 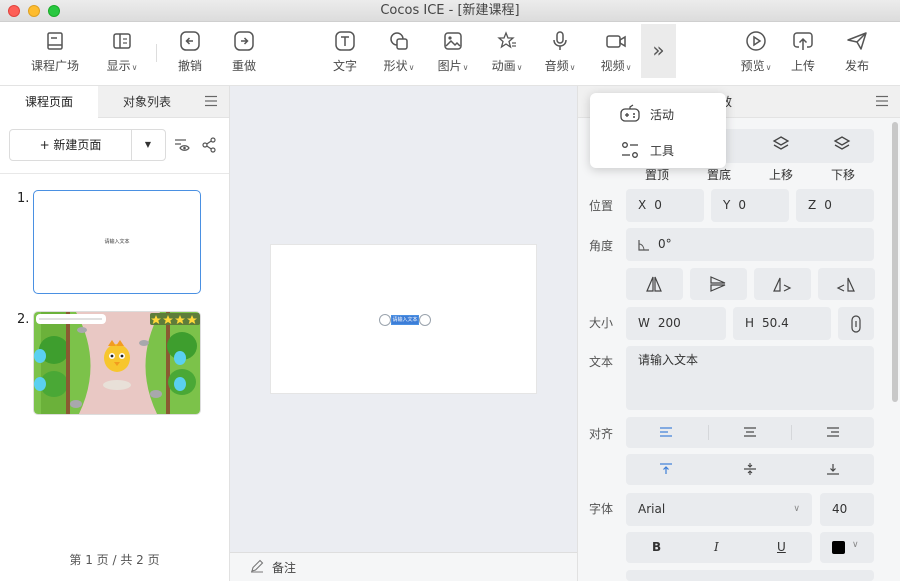 What do you see at coordinates (399, 54) in the screenshot?
I see `shape-tool-button: 形状∨` at bounding box center [399, 54].